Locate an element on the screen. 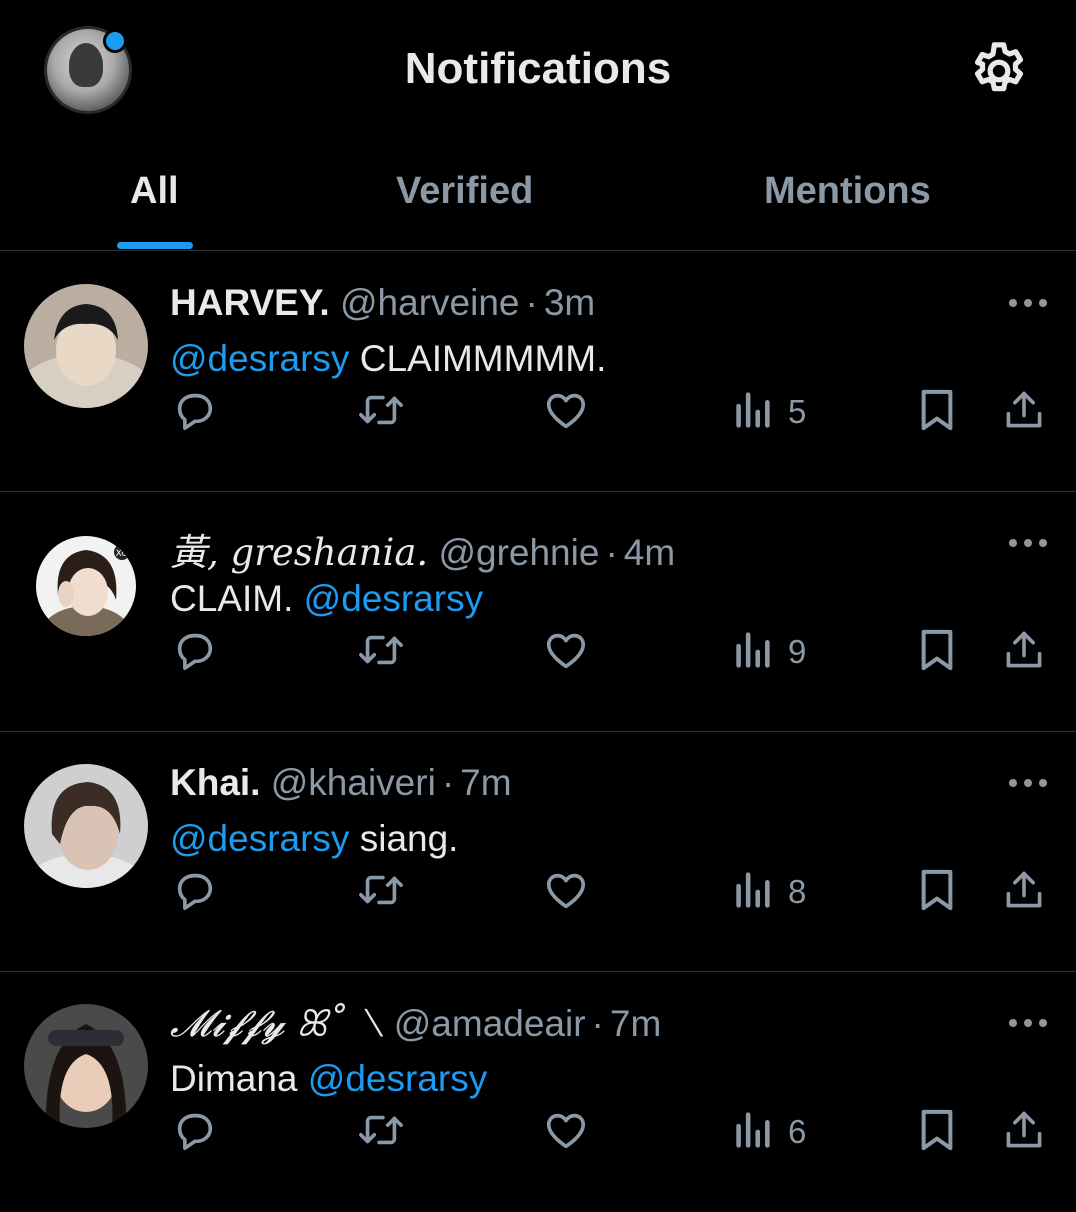  post-header: 黃, greshania. @grehnie · 4m is located at coordinates (422, 549).